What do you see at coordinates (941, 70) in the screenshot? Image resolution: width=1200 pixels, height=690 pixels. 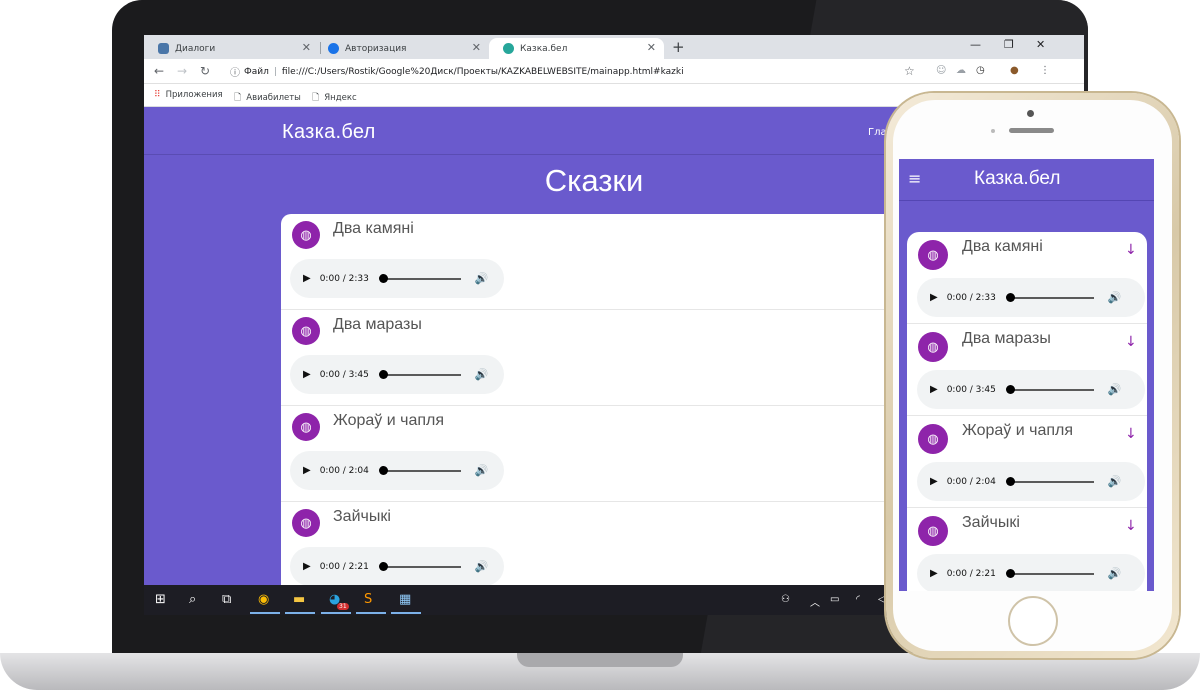 I see `extension-icon: ☺` at bounding box center [941, 70].